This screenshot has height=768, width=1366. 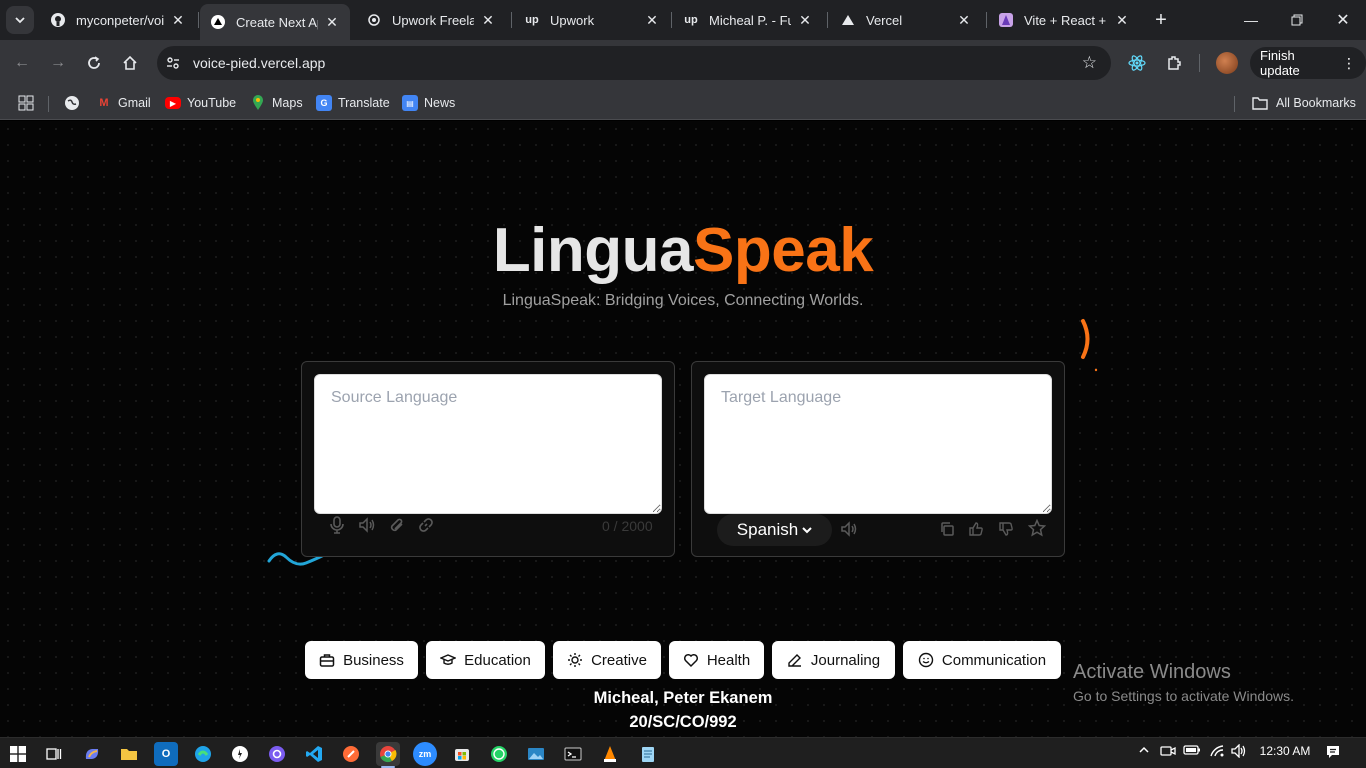 I want to click on copilot-taskbar-icon, so click(x=92, y=754).